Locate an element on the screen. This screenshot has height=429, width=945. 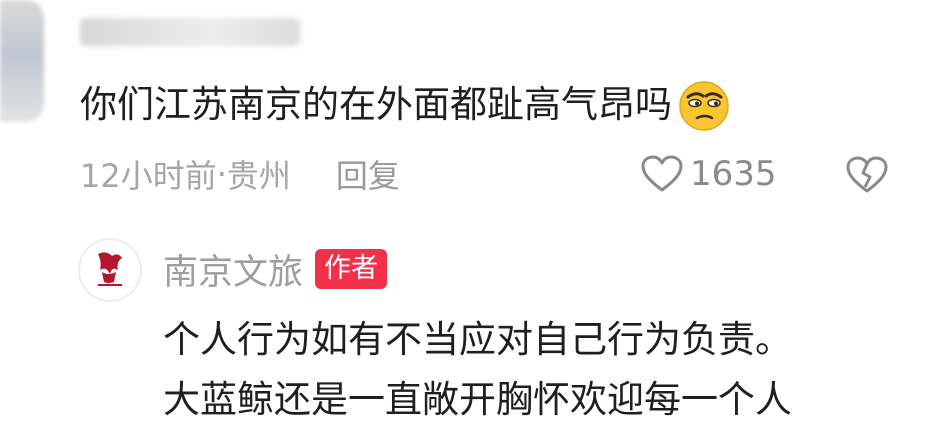
author-avatar is located at coordinates (110, 270).